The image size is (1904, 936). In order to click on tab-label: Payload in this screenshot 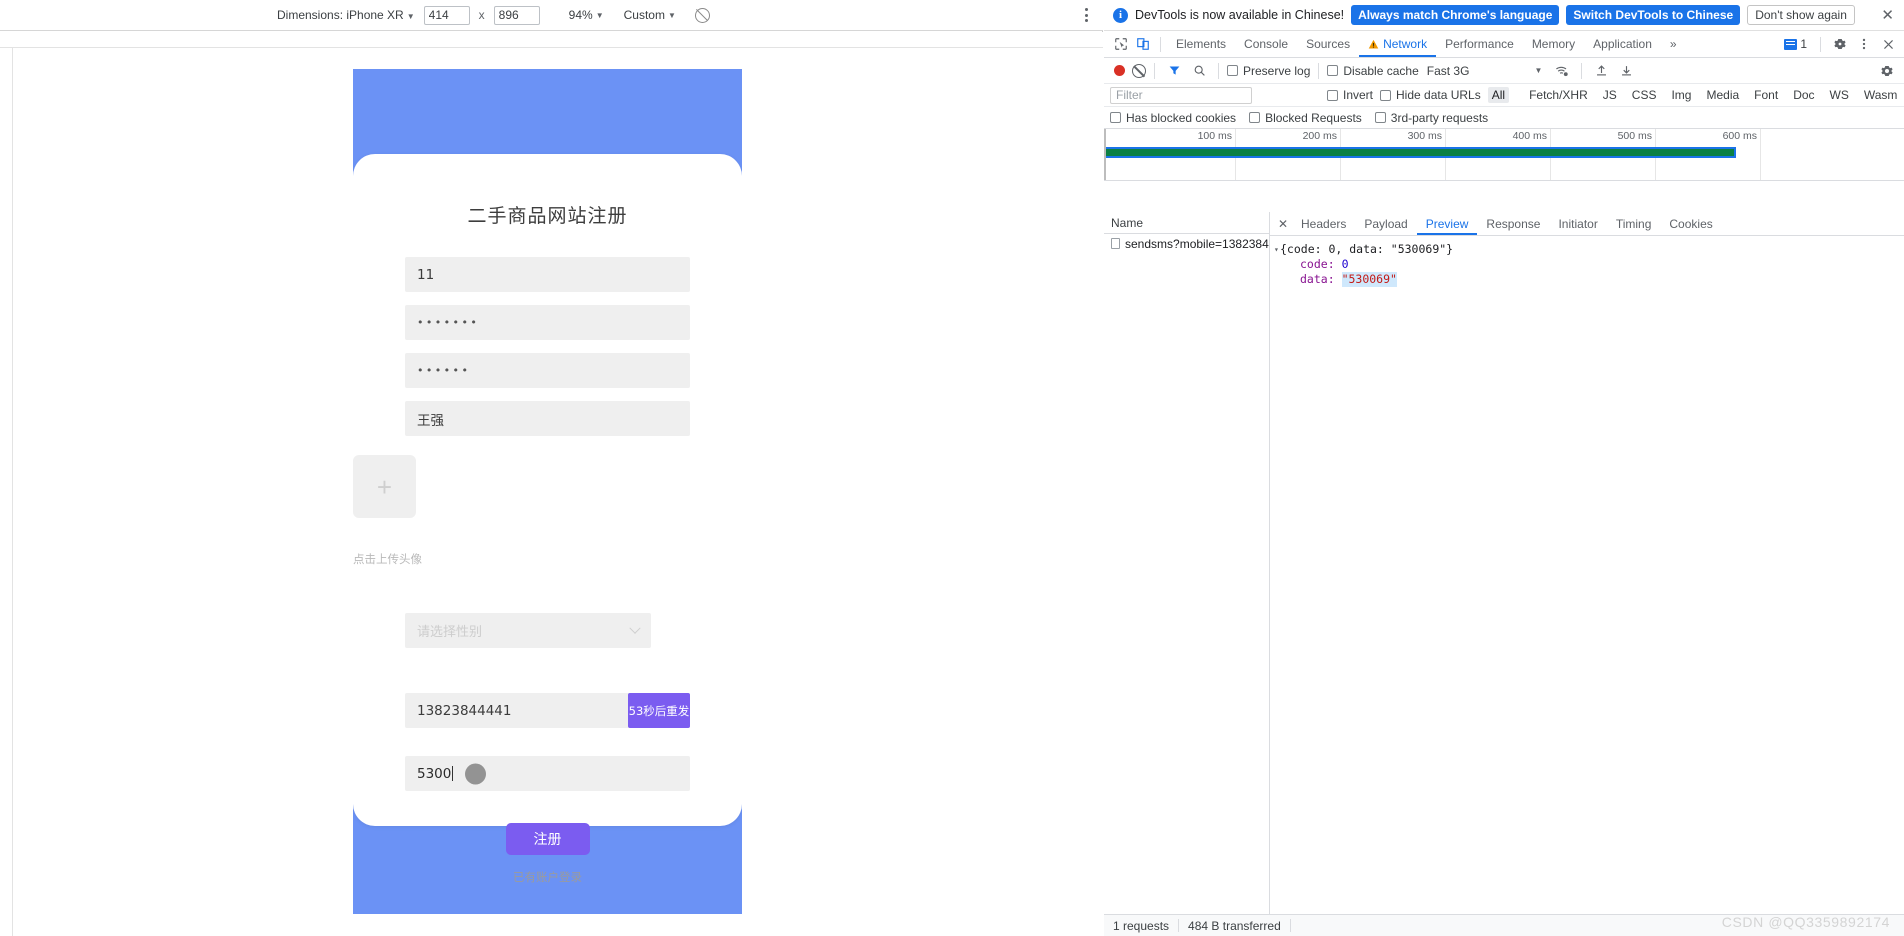, I will do `click(1386, 223)`.